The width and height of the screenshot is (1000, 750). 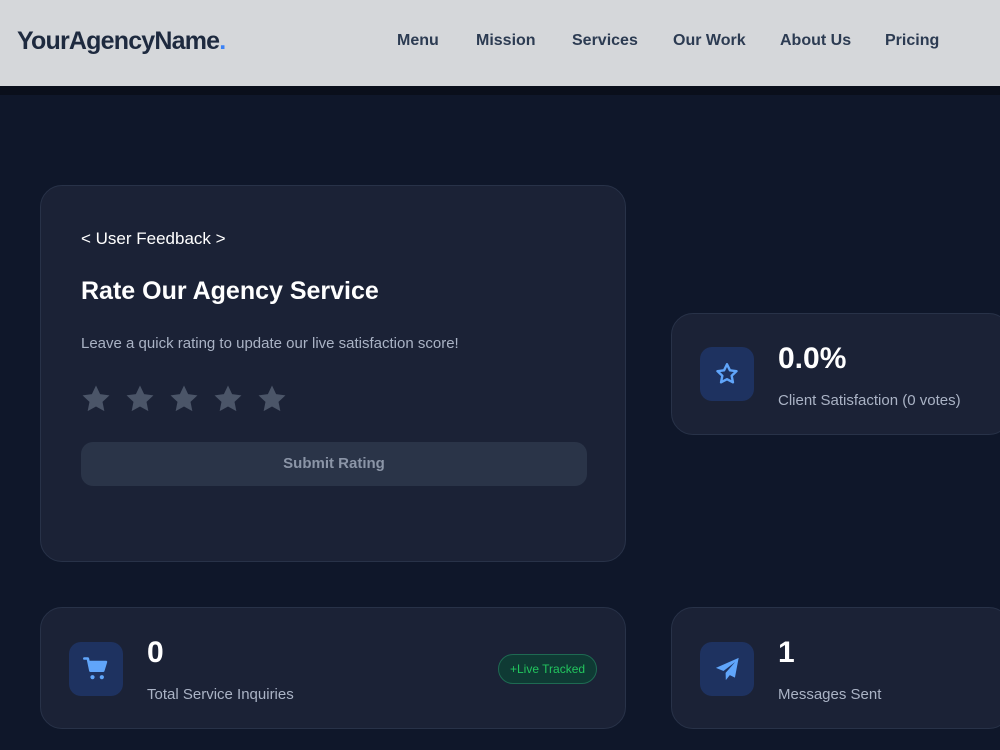 I want to click on star-5-icon, so click(x=272, y=399).